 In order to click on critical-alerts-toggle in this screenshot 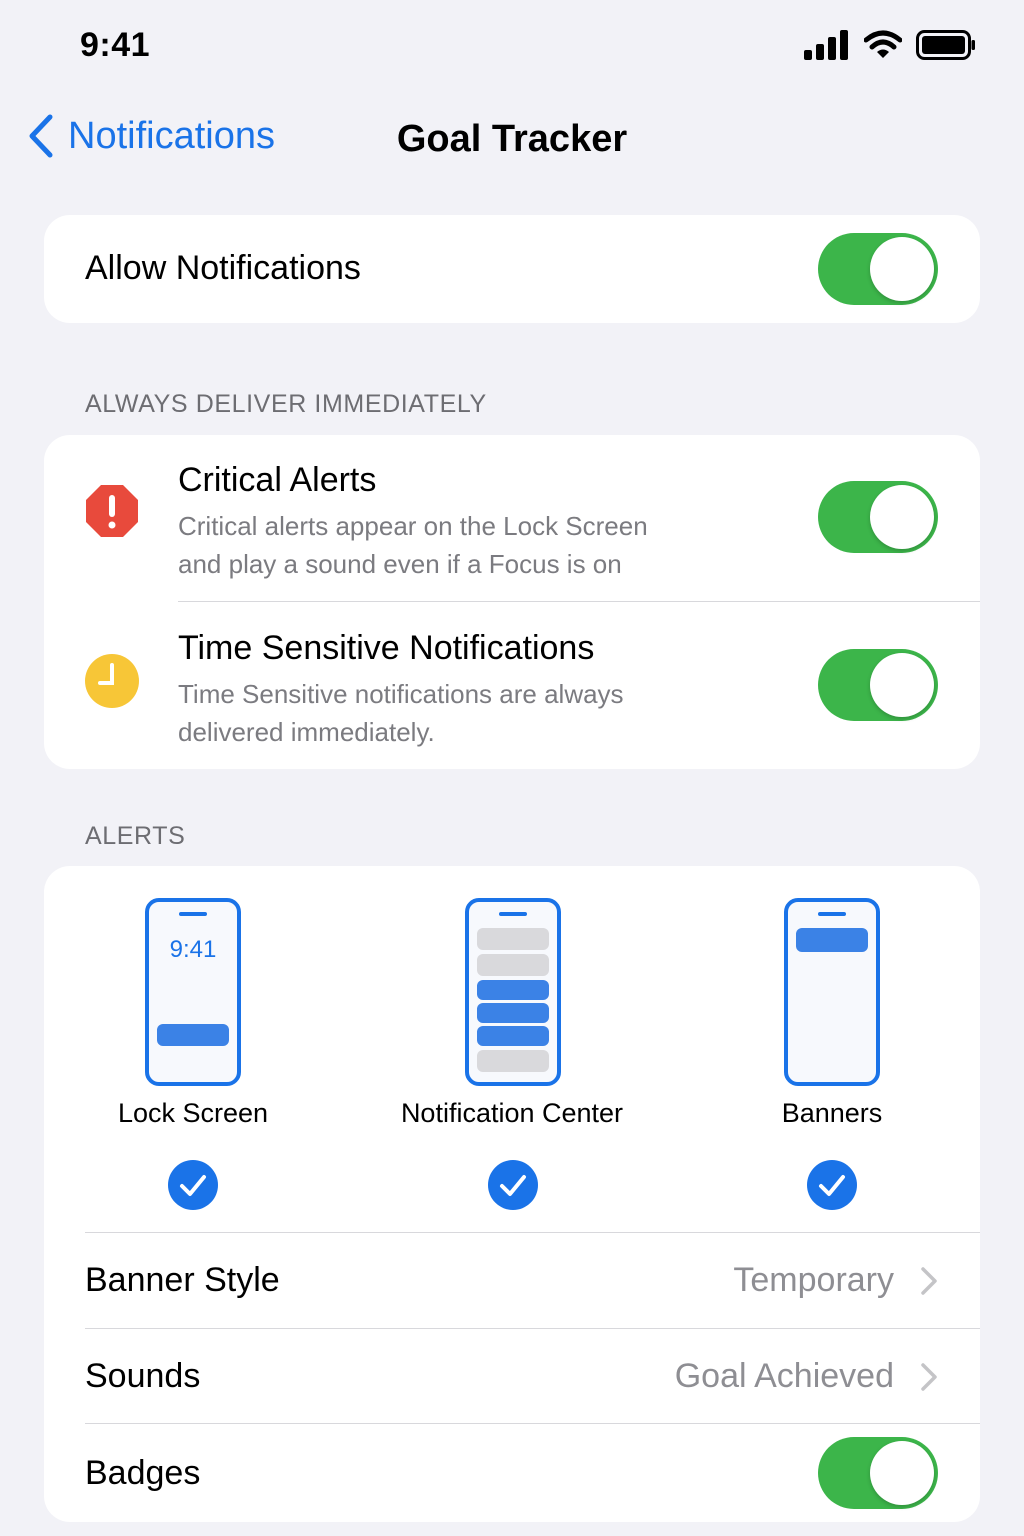, I will do `click(878, 517)`.